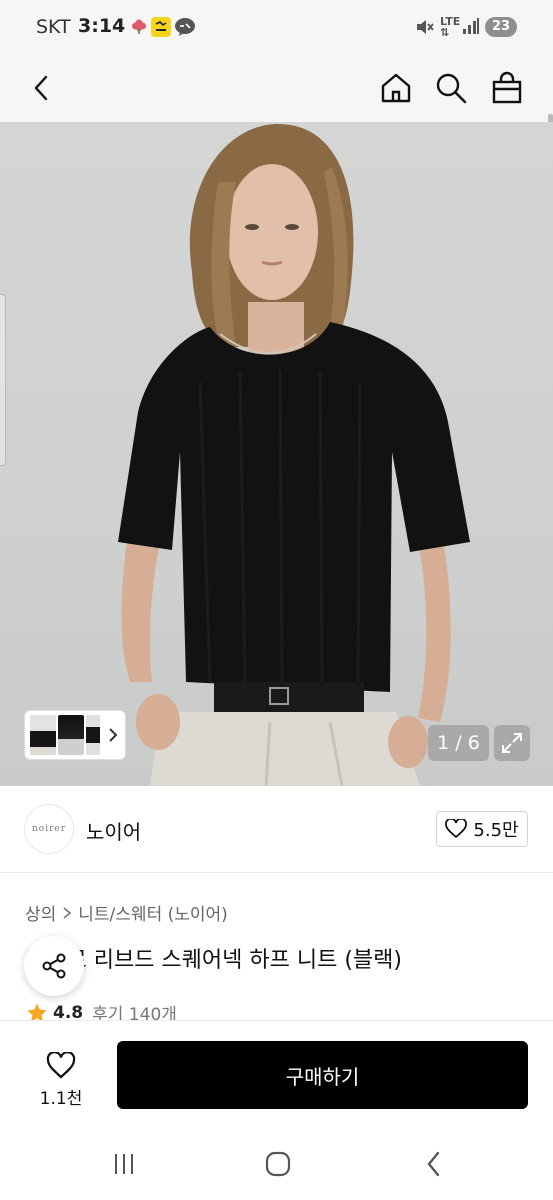 The image size is (553, 1200). I want to click on back-system-button, so click(434, 1164).